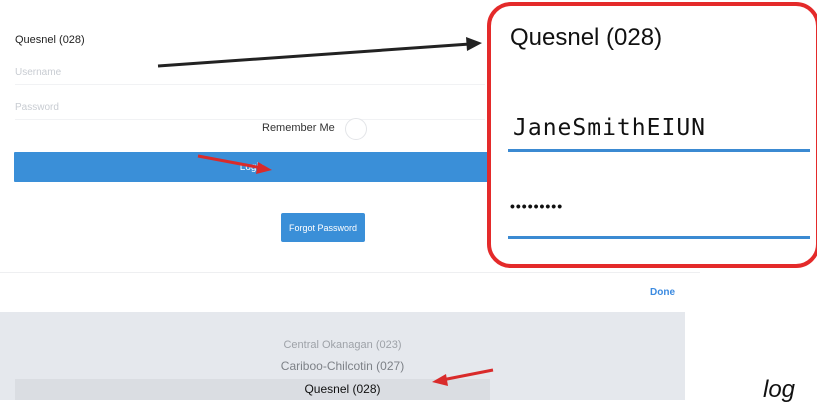 The width and height of the screenshot is (817, 404). Describe the element at coordinates (323, 227) in the screenshot. I see `forgot-password-button: Forgot Password` at that location.